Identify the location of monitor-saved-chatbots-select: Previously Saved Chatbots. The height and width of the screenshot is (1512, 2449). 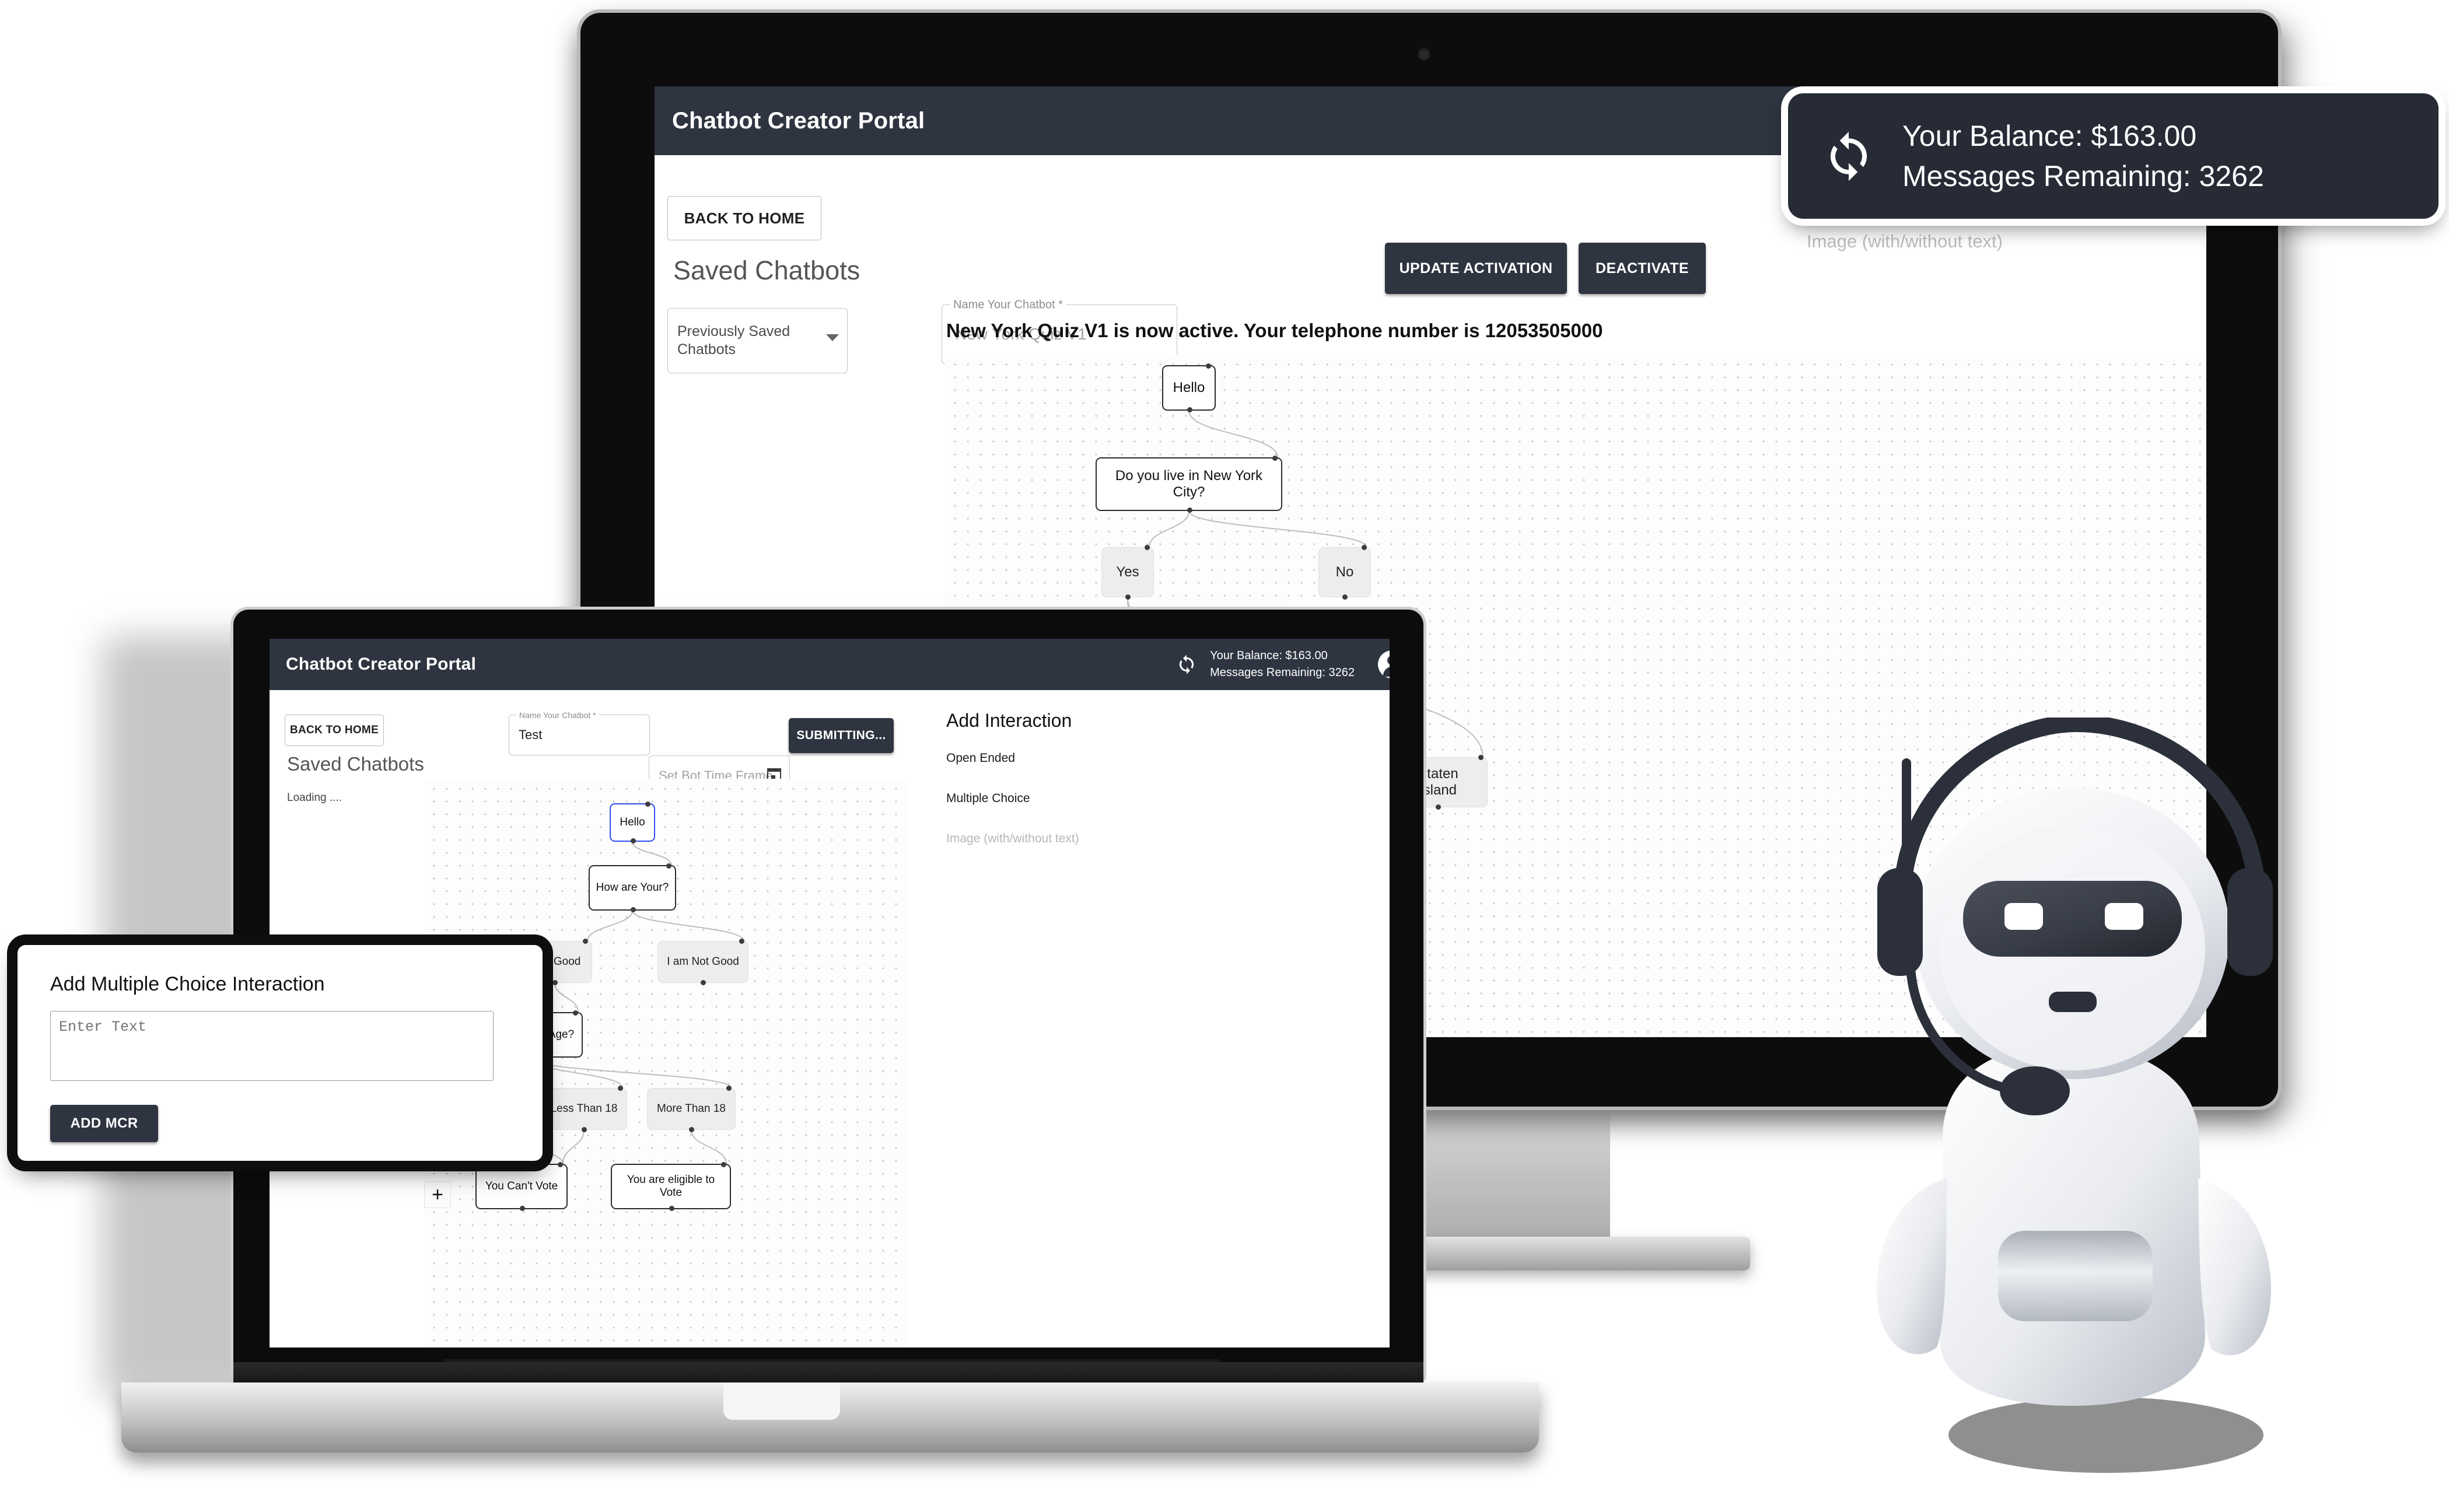
(757, 340).